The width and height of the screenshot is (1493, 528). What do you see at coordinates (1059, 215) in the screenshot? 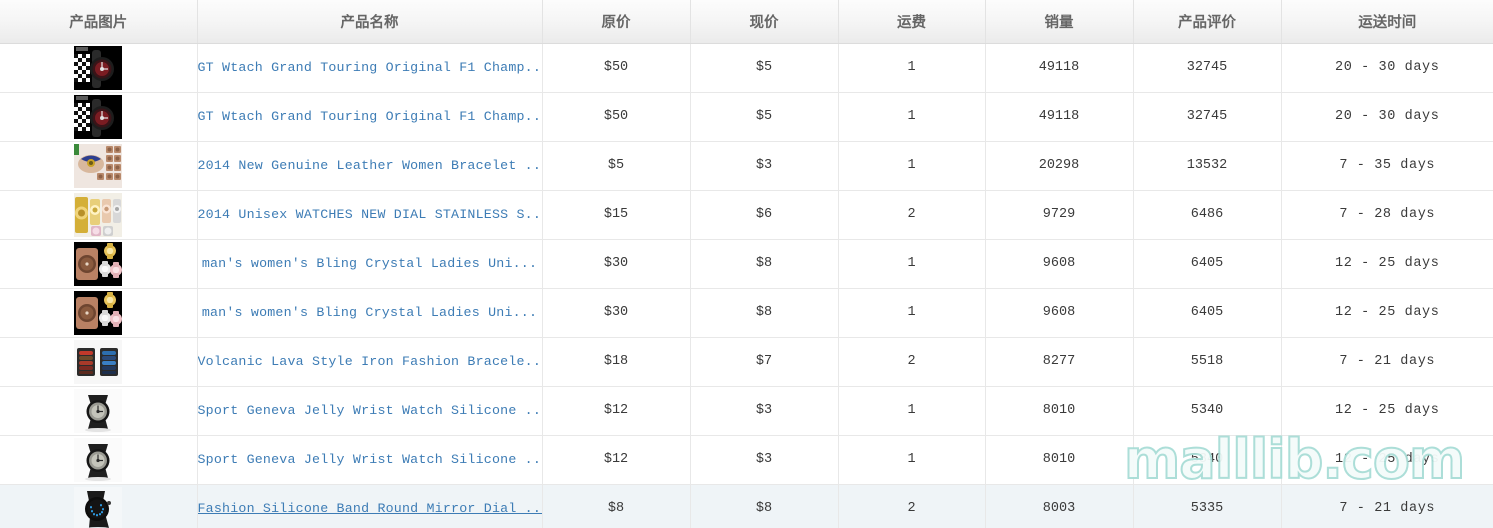
I see `cell-sales: 9729` at bounding box center [1059, 215].